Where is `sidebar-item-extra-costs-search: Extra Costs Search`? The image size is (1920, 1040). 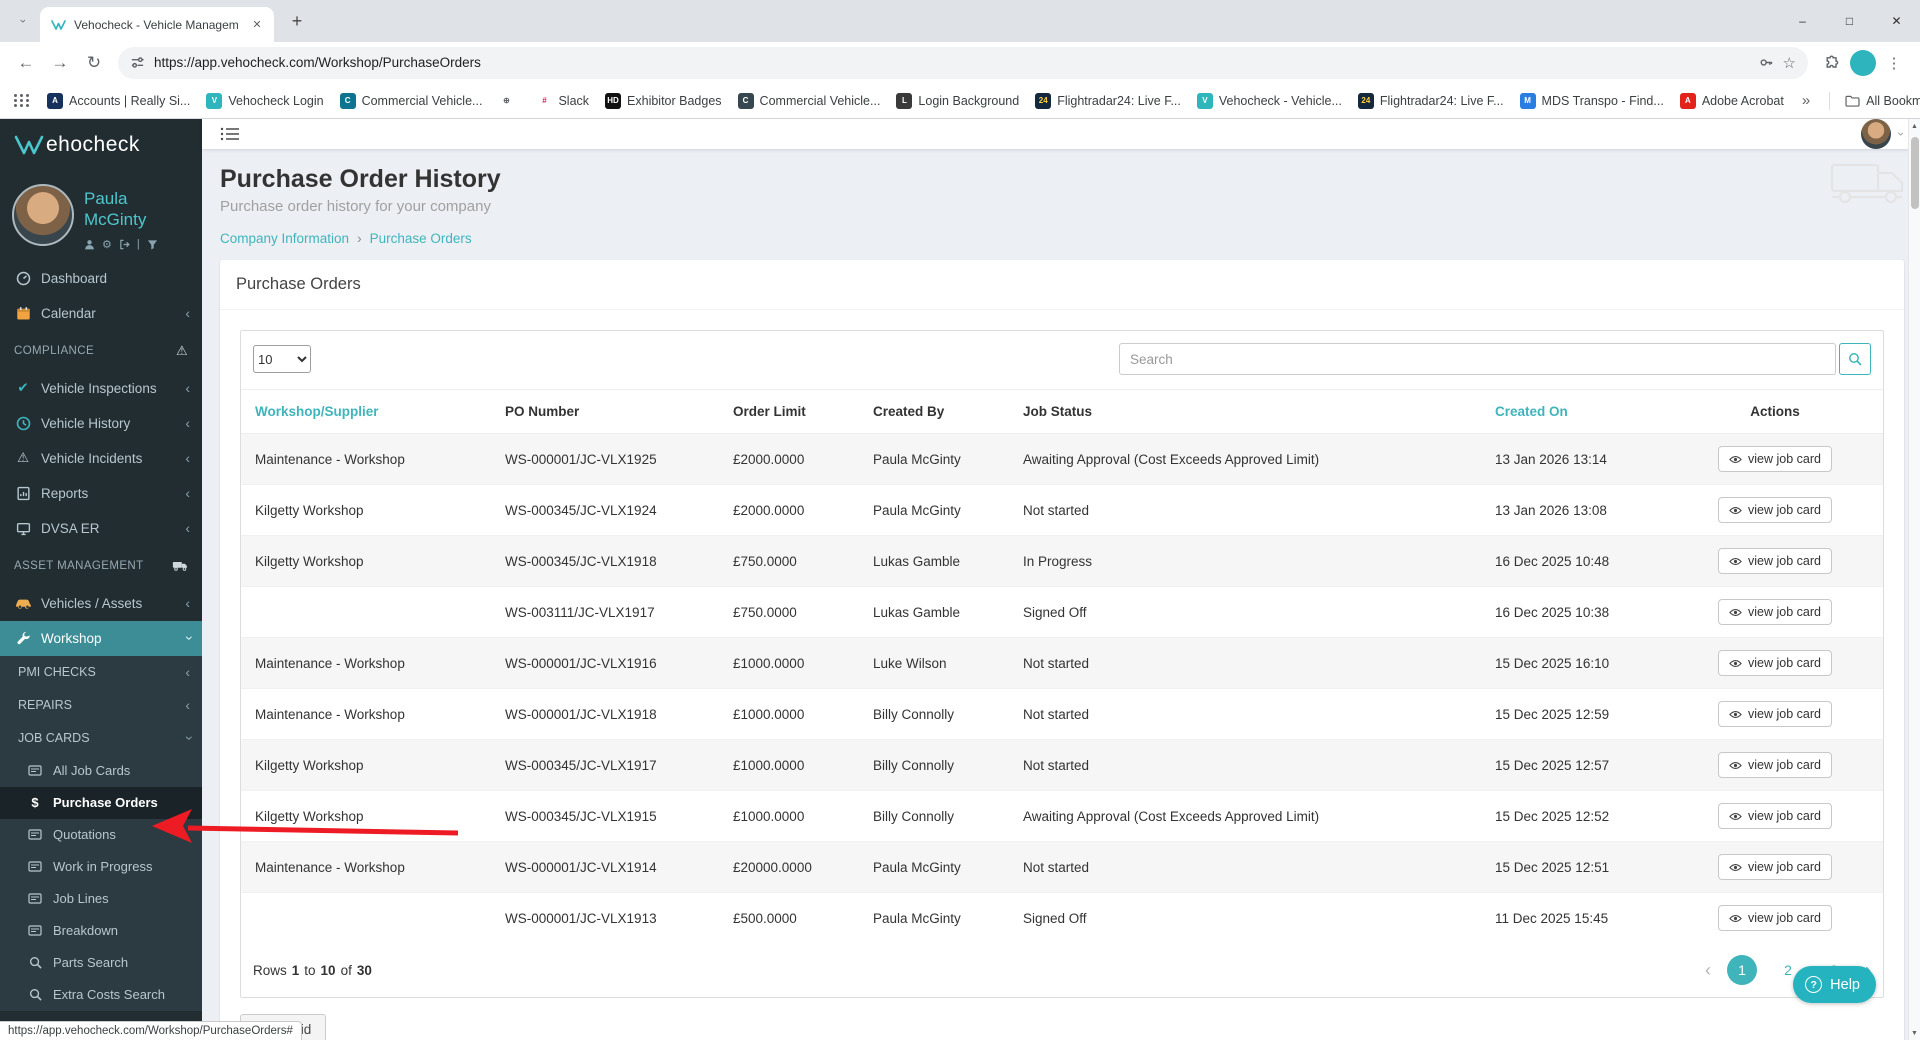
sidebar-item-extra-costs-search: Extra Costs Search is located at coordinates (101, 994).